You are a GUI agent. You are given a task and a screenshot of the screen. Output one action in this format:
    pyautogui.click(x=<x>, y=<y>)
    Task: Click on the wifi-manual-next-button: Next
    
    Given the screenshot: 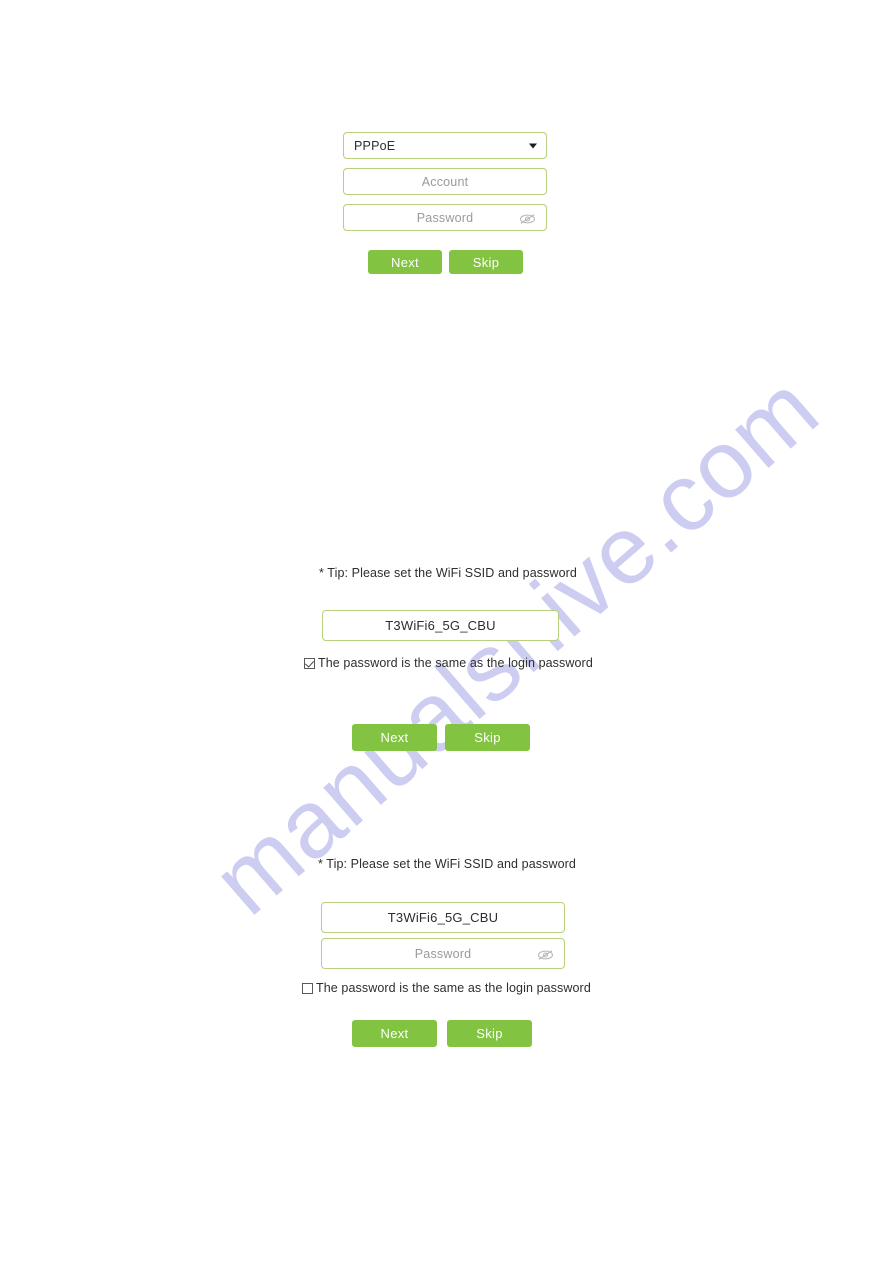 What is the action you would take?
    pyautogui.click(x=394, y=1033)
    